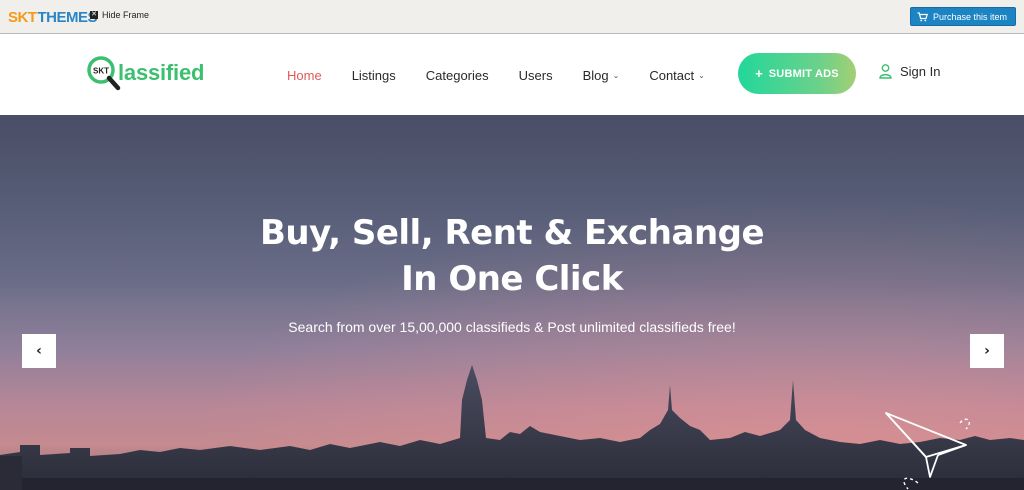 Image resolution: width=1024 pixels, height=490 pixels. What do you see at coordinates (94, 15) in the screenshot?
I see `close-icon: ✕` at bounding box center [94, 15].